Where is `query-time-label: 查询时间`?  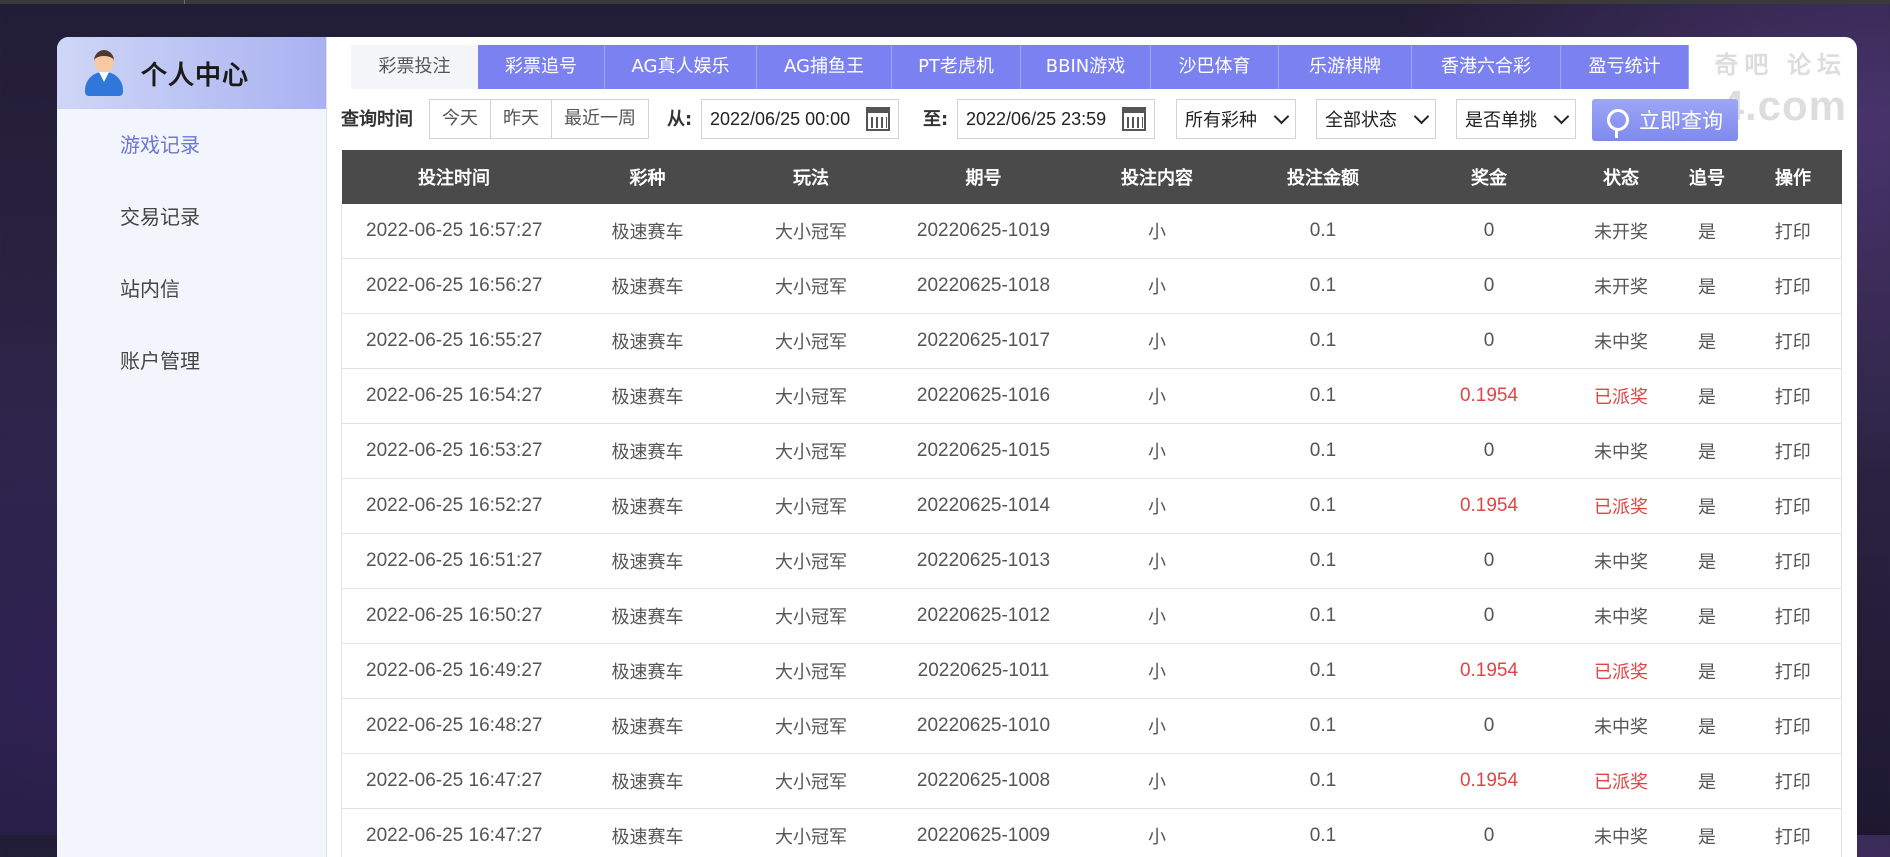 query-time-label: 查询时间 is located at coordinates (377, 120).